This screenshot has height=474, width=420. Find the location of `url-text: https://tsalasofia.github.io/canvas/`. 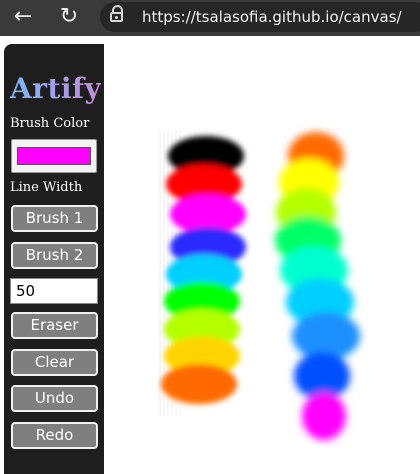

url-text: https://tsalasofia.github.io/canvas/ is located at coordinates (272, 17).